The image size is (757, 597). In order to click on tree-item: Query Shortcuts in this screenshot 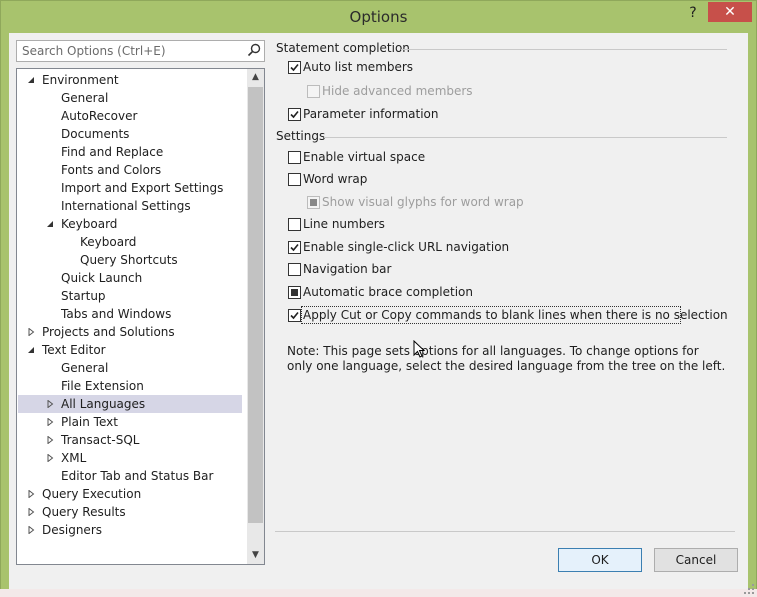, I will do `click(130, 260)`.